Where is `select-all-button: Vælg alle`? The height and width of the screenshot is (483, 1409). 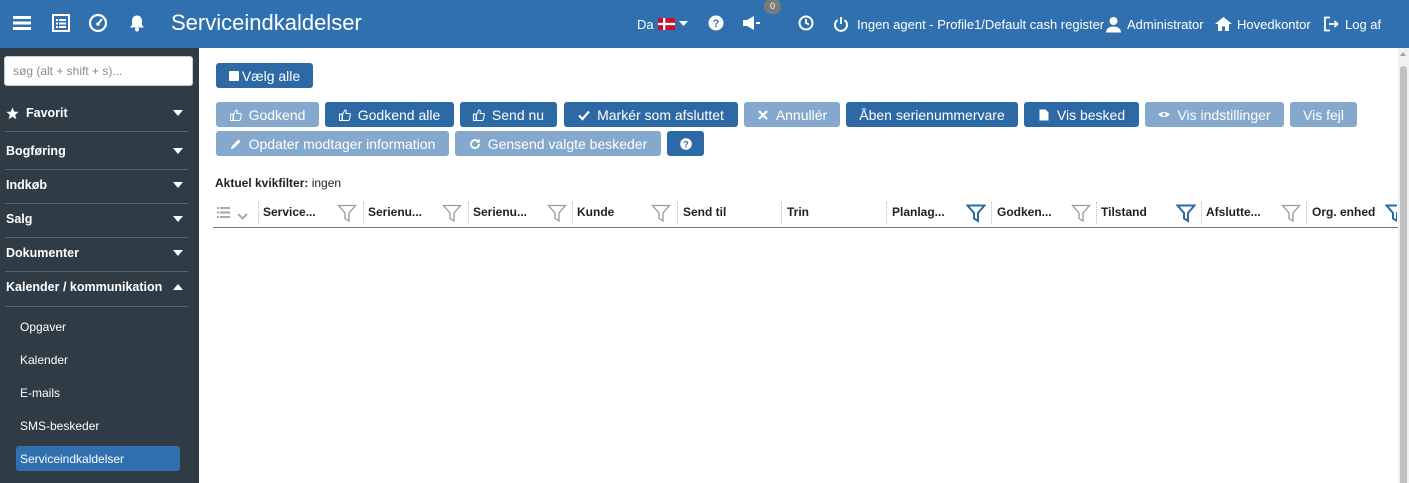 select-all-button: Vælg alle is located at coordinates (264, 75).